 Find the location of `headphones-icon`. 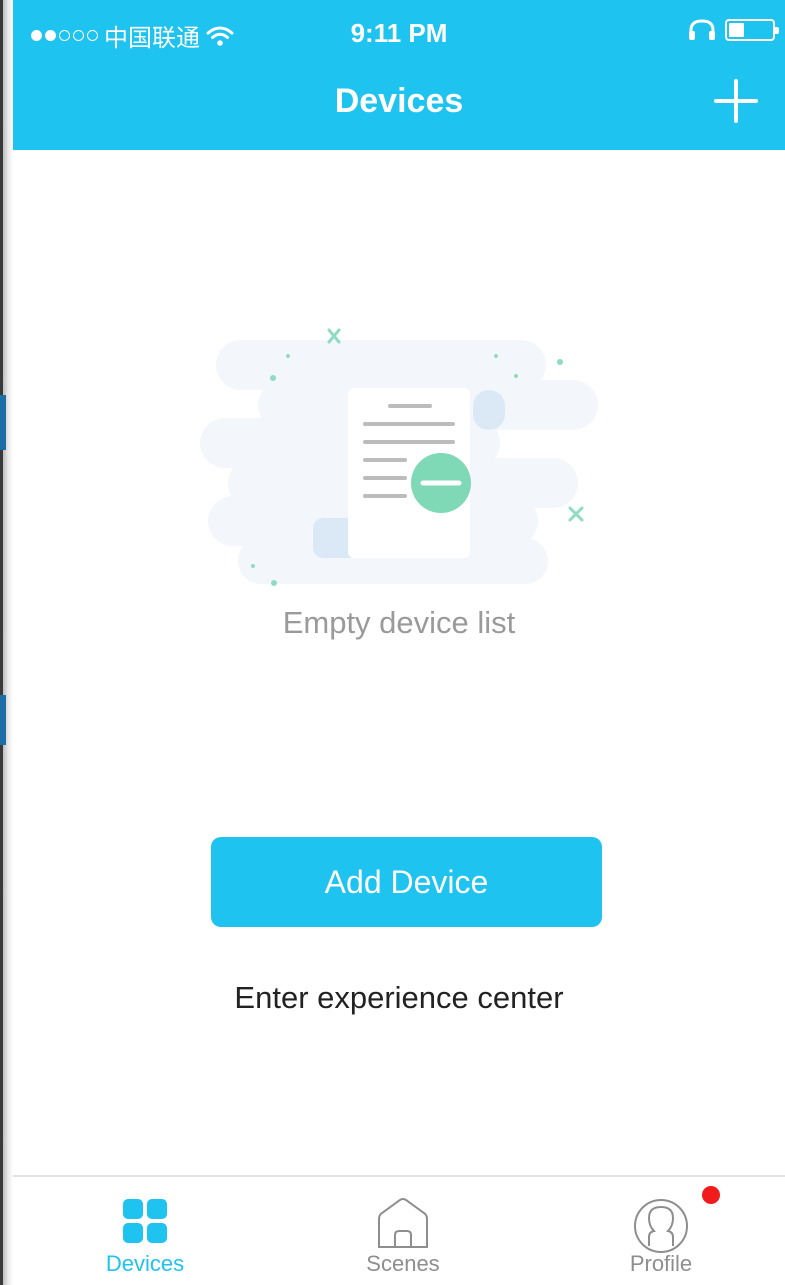

headphones-icon is located at coordinates (702, 29).